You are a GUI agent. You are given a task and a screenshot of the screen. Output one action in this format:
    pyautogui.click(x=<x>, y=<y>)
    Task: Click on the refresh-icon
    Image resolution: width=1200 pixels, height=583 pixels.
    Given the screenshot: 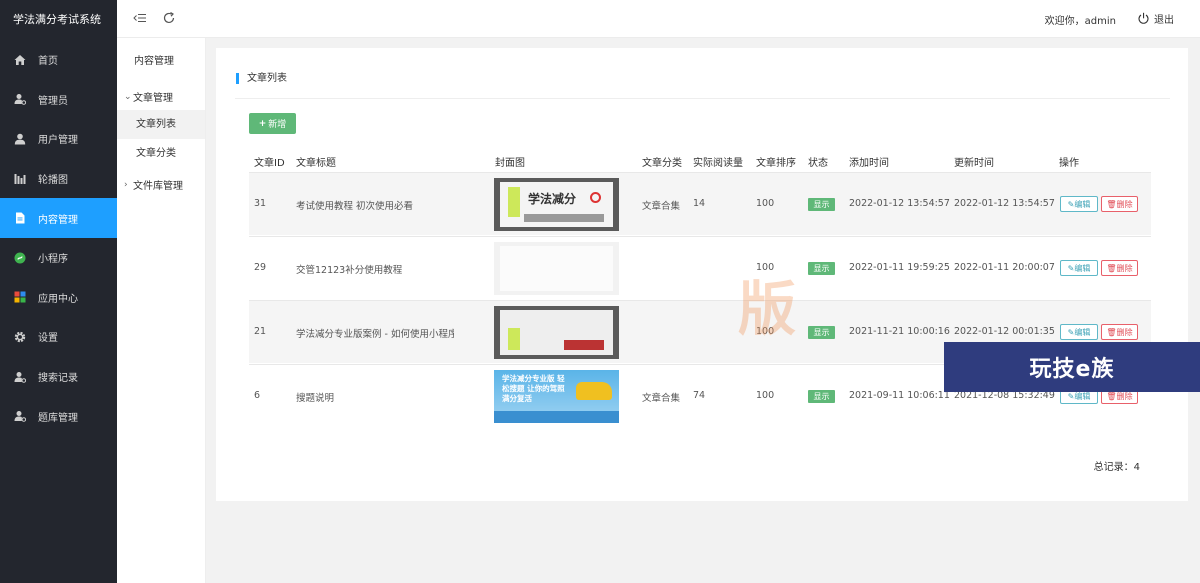 What is the action you would take?
    pyautogui.click(x=169, y=18)
    